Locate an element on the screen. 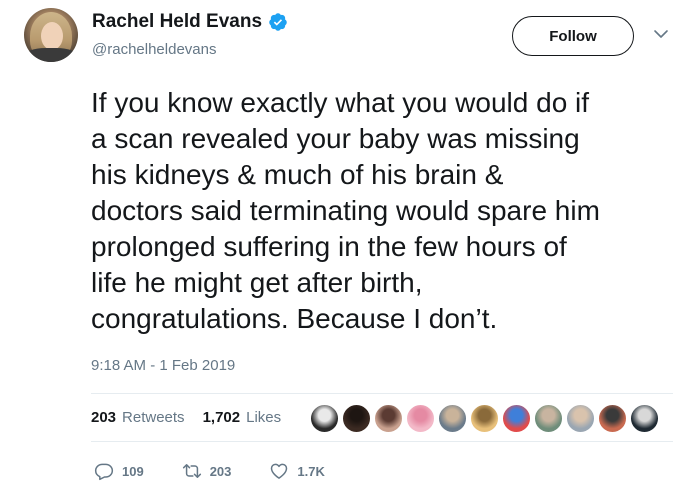  heart-icon is located at coordinates (279, 471).